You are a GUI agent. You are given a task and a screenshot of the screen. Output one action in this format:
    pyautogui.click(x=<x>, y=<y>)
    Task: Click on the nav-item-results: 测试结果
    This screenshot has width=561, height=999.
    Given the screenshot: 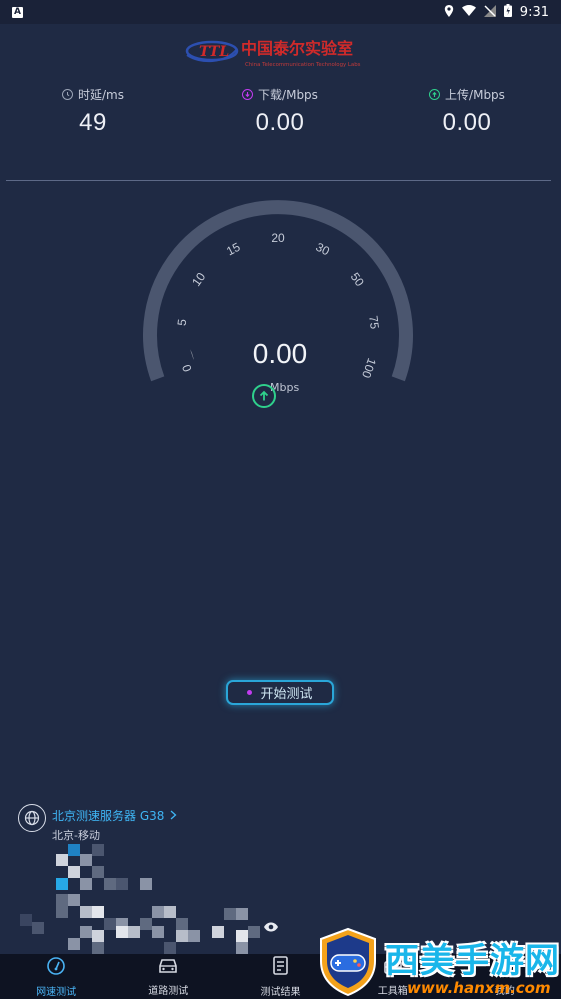 What is the action you would take?
    pyautogui.click(x=280, y=976)
    